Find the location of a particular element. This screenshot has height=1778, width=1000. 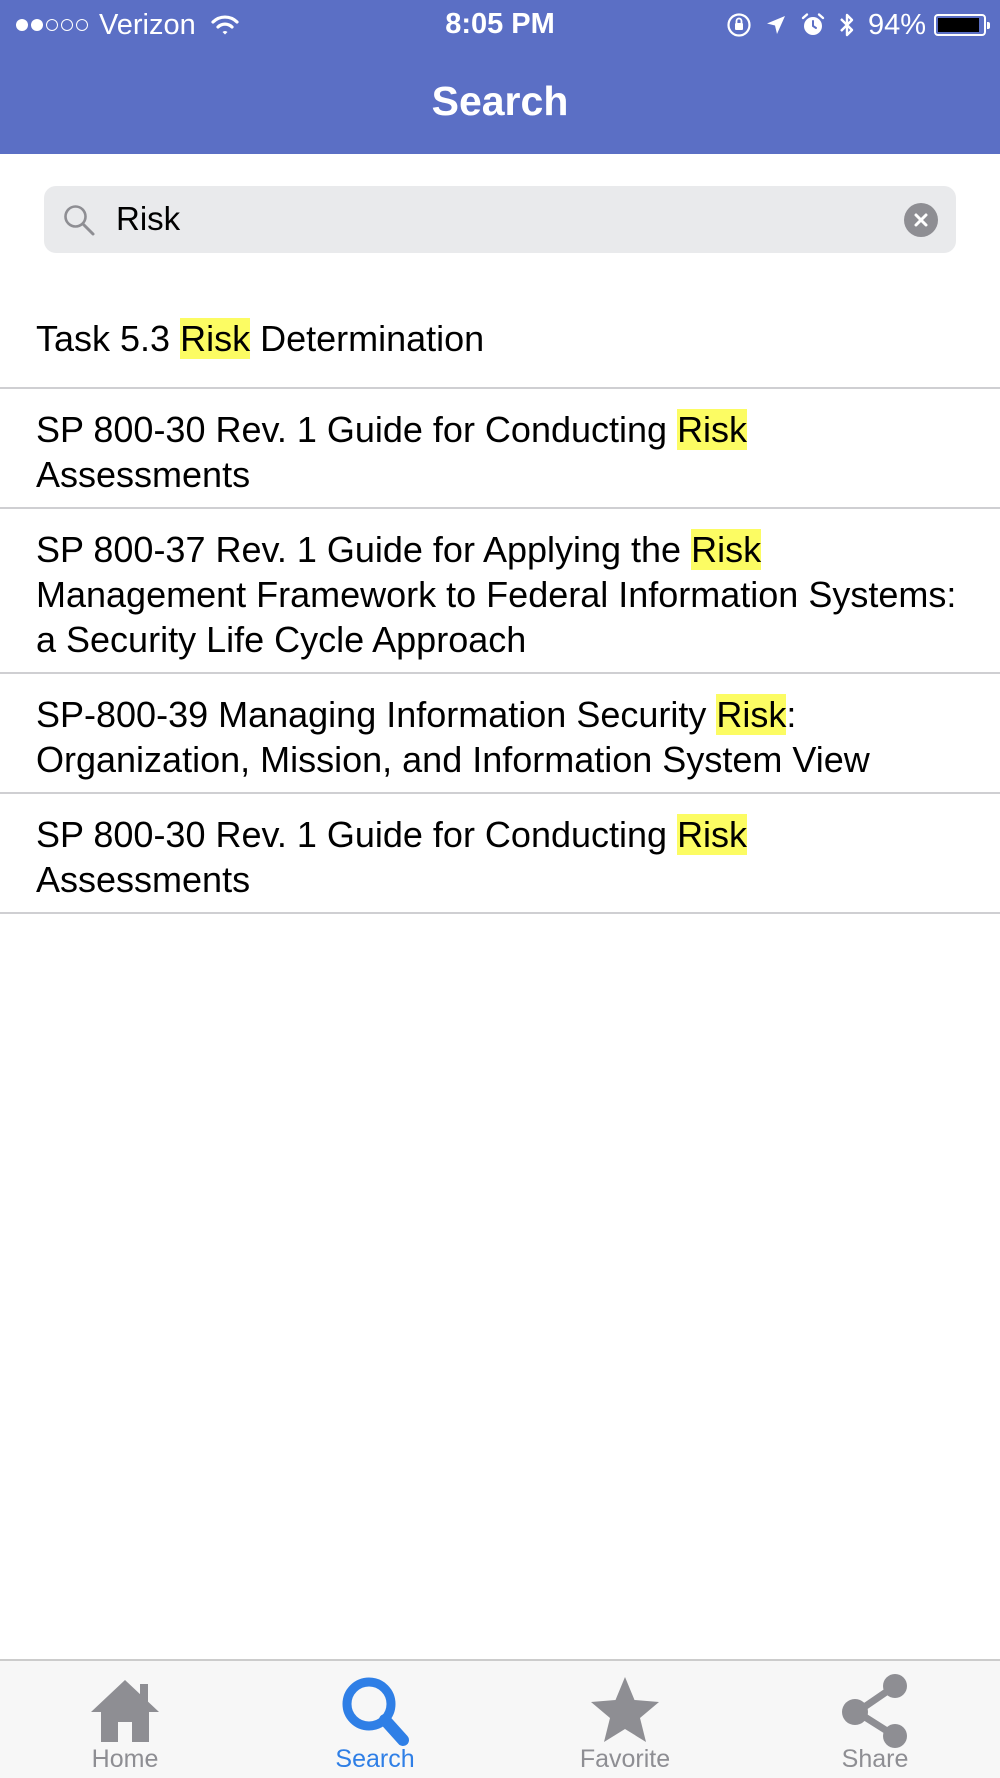

status-right: 94% is located at coordinates (852, 25).